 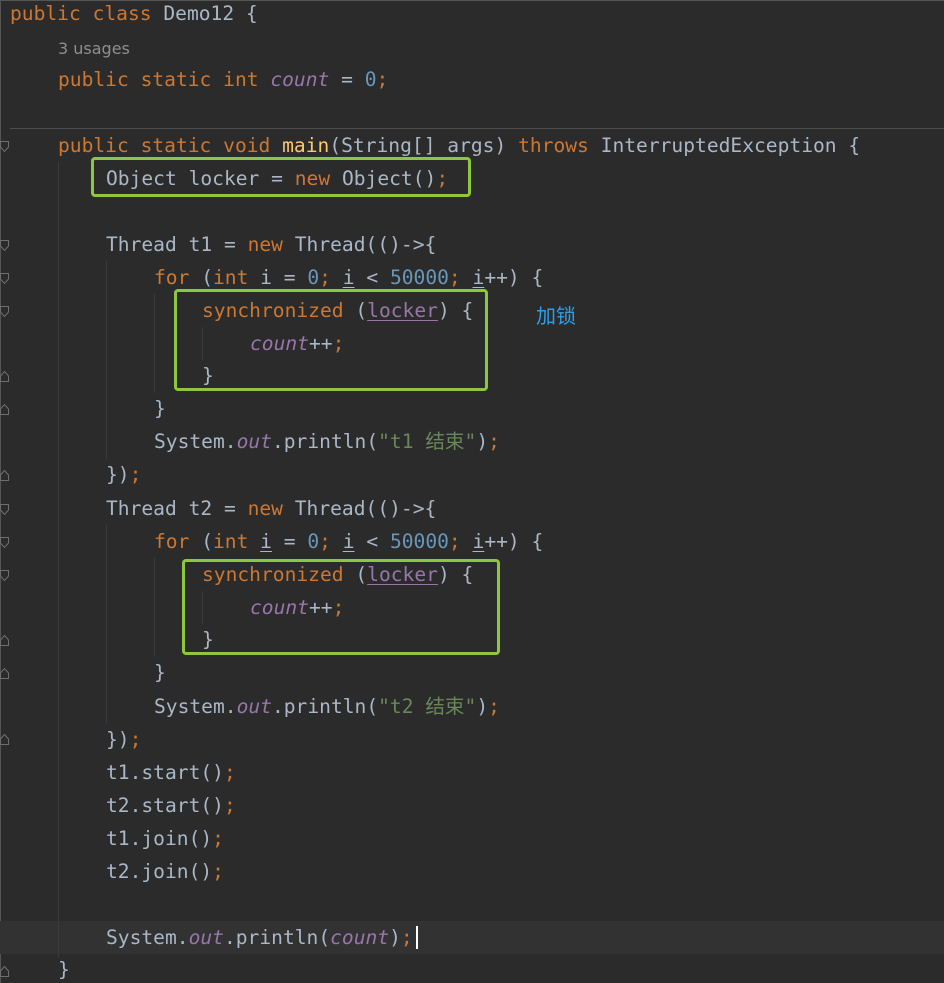 I want to click on keyword: int, so click(x=236, y=541).